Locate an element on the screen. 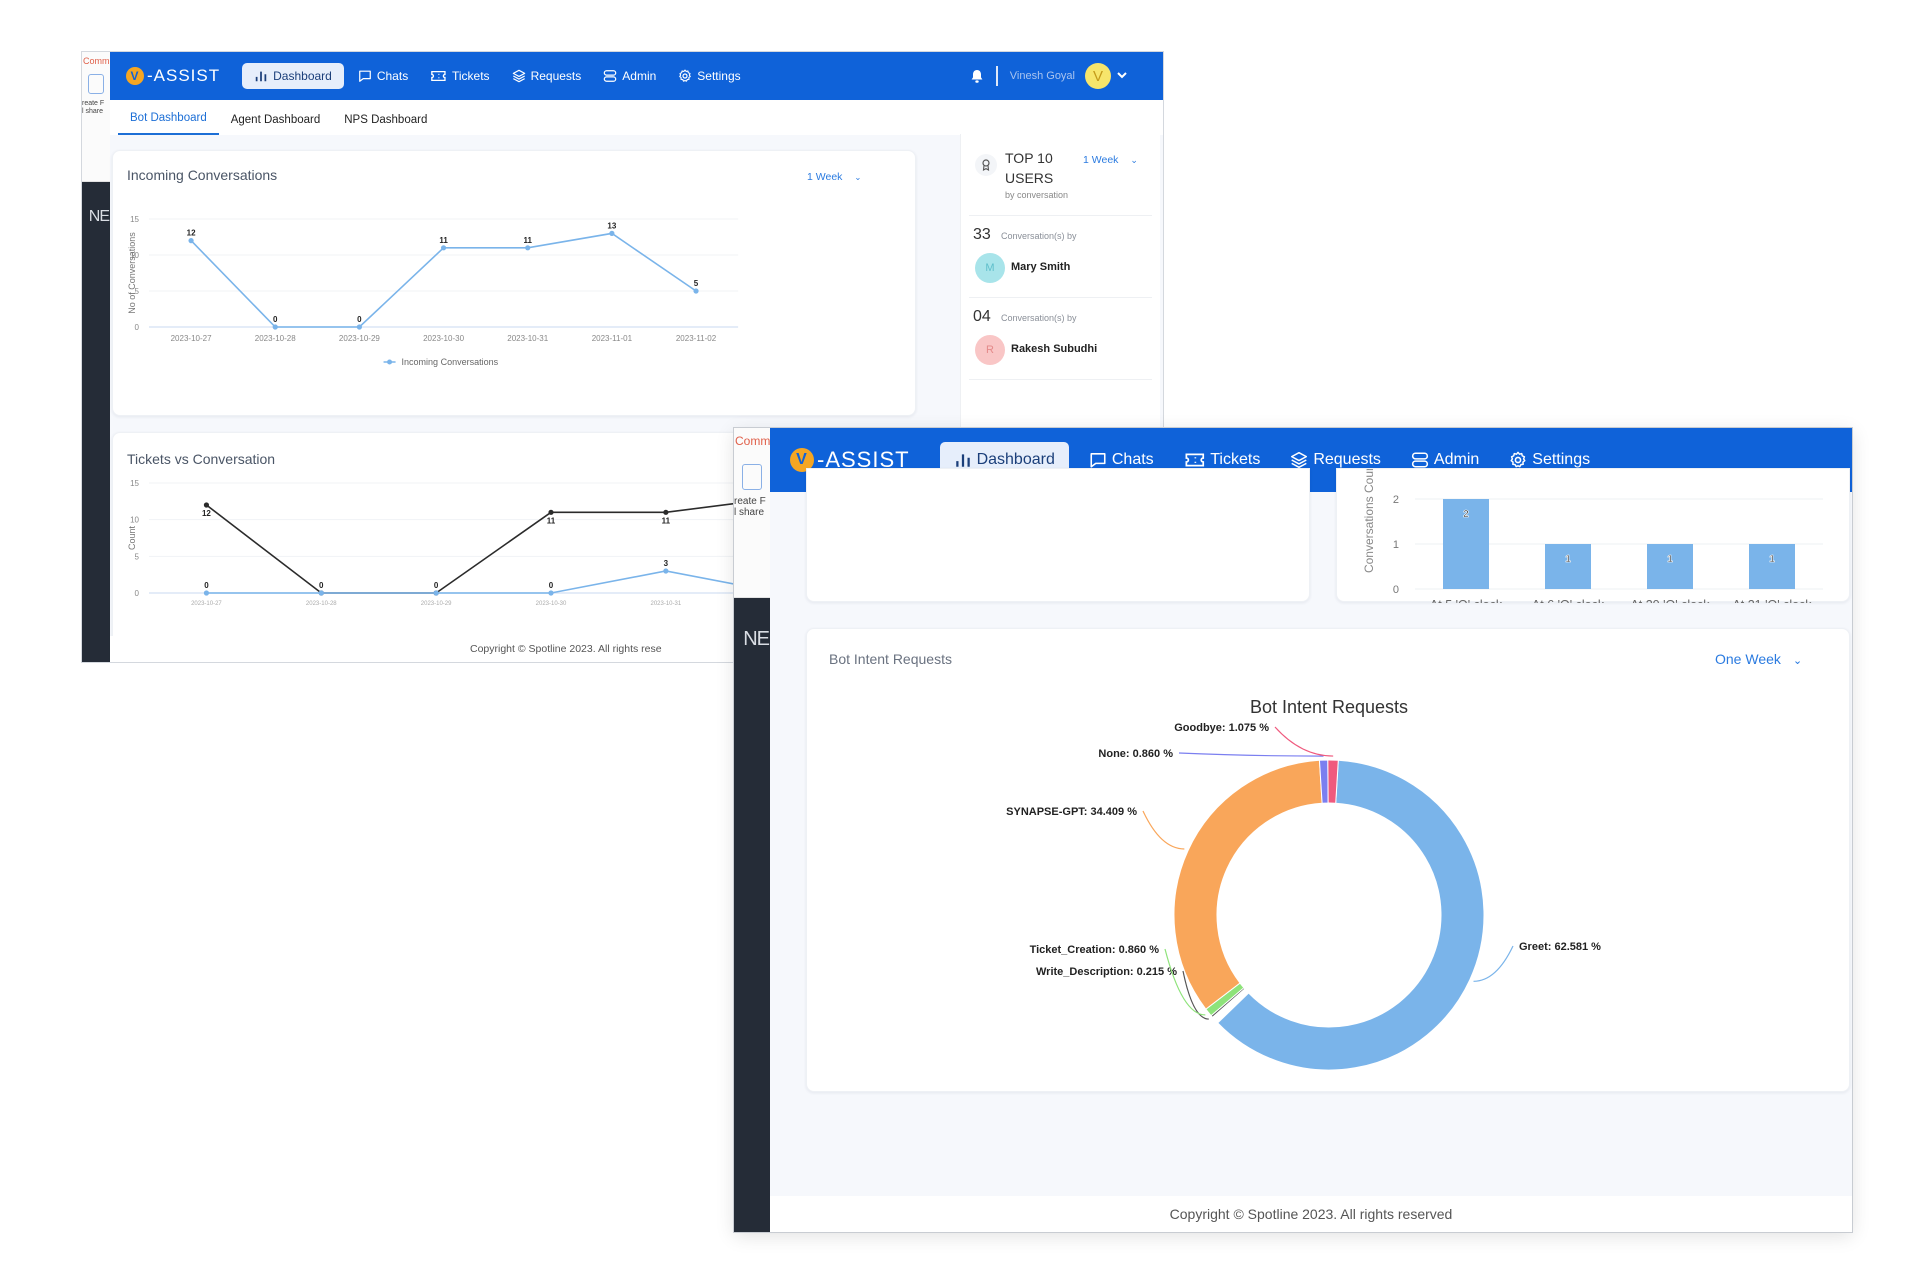 This screenshot has width=1920, height=1276. x-tick-label: At 6 'O' clock is located at coordinates (1568, 600).